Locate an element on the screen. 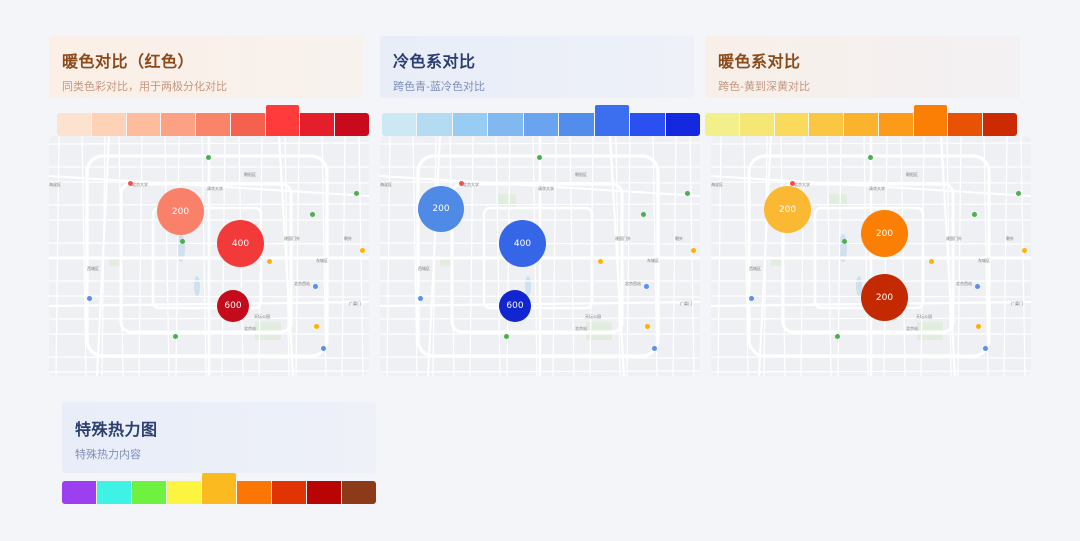  panel-header: 暖色系对比 跨色-黄到深黄对比 is located at coordinates (862, 67).